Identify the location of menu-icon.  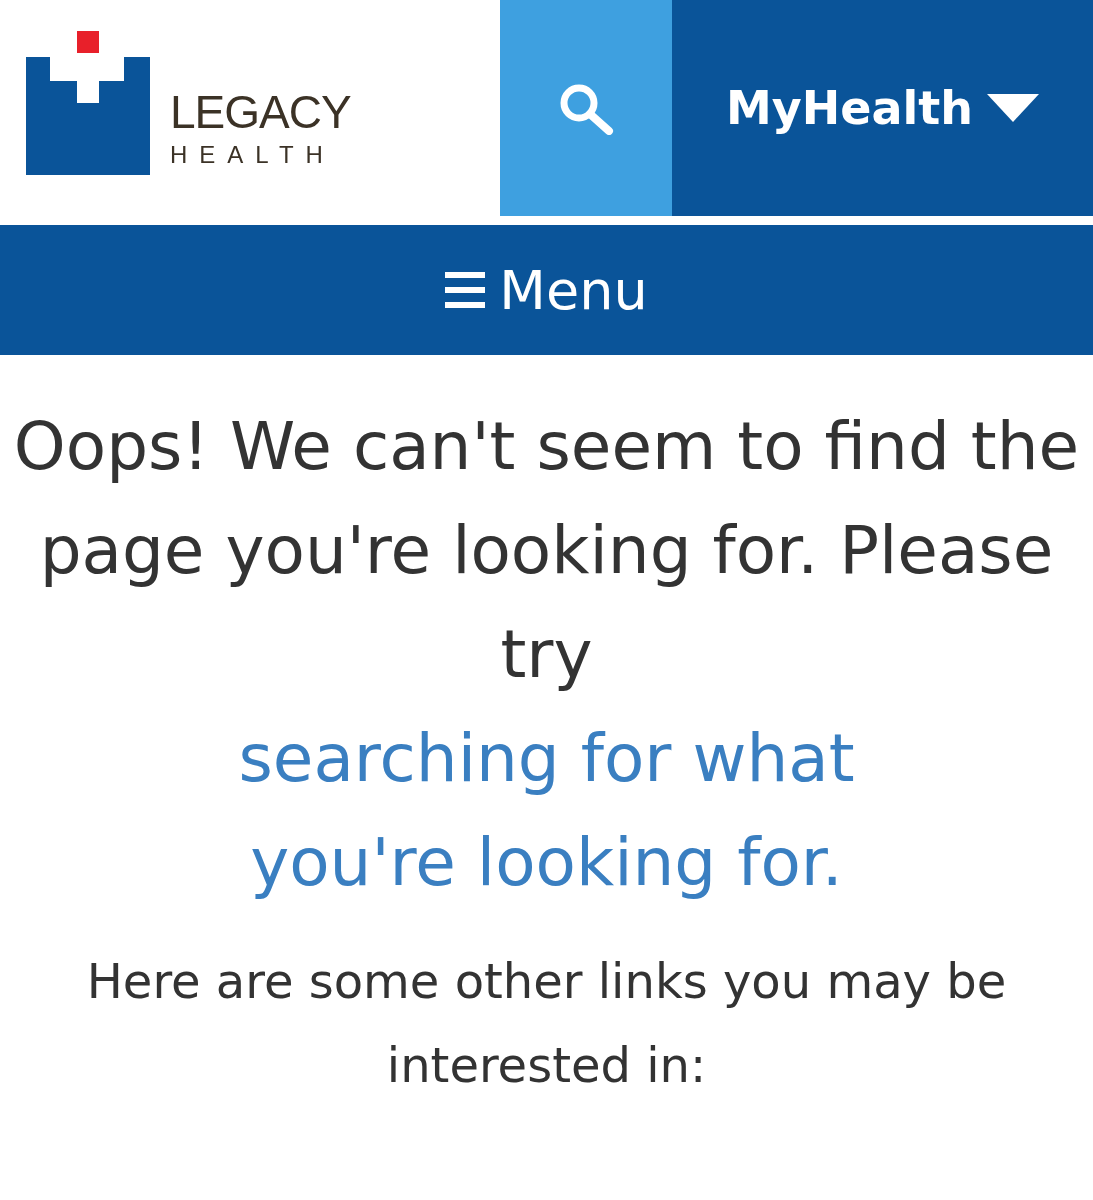
(465, 290).